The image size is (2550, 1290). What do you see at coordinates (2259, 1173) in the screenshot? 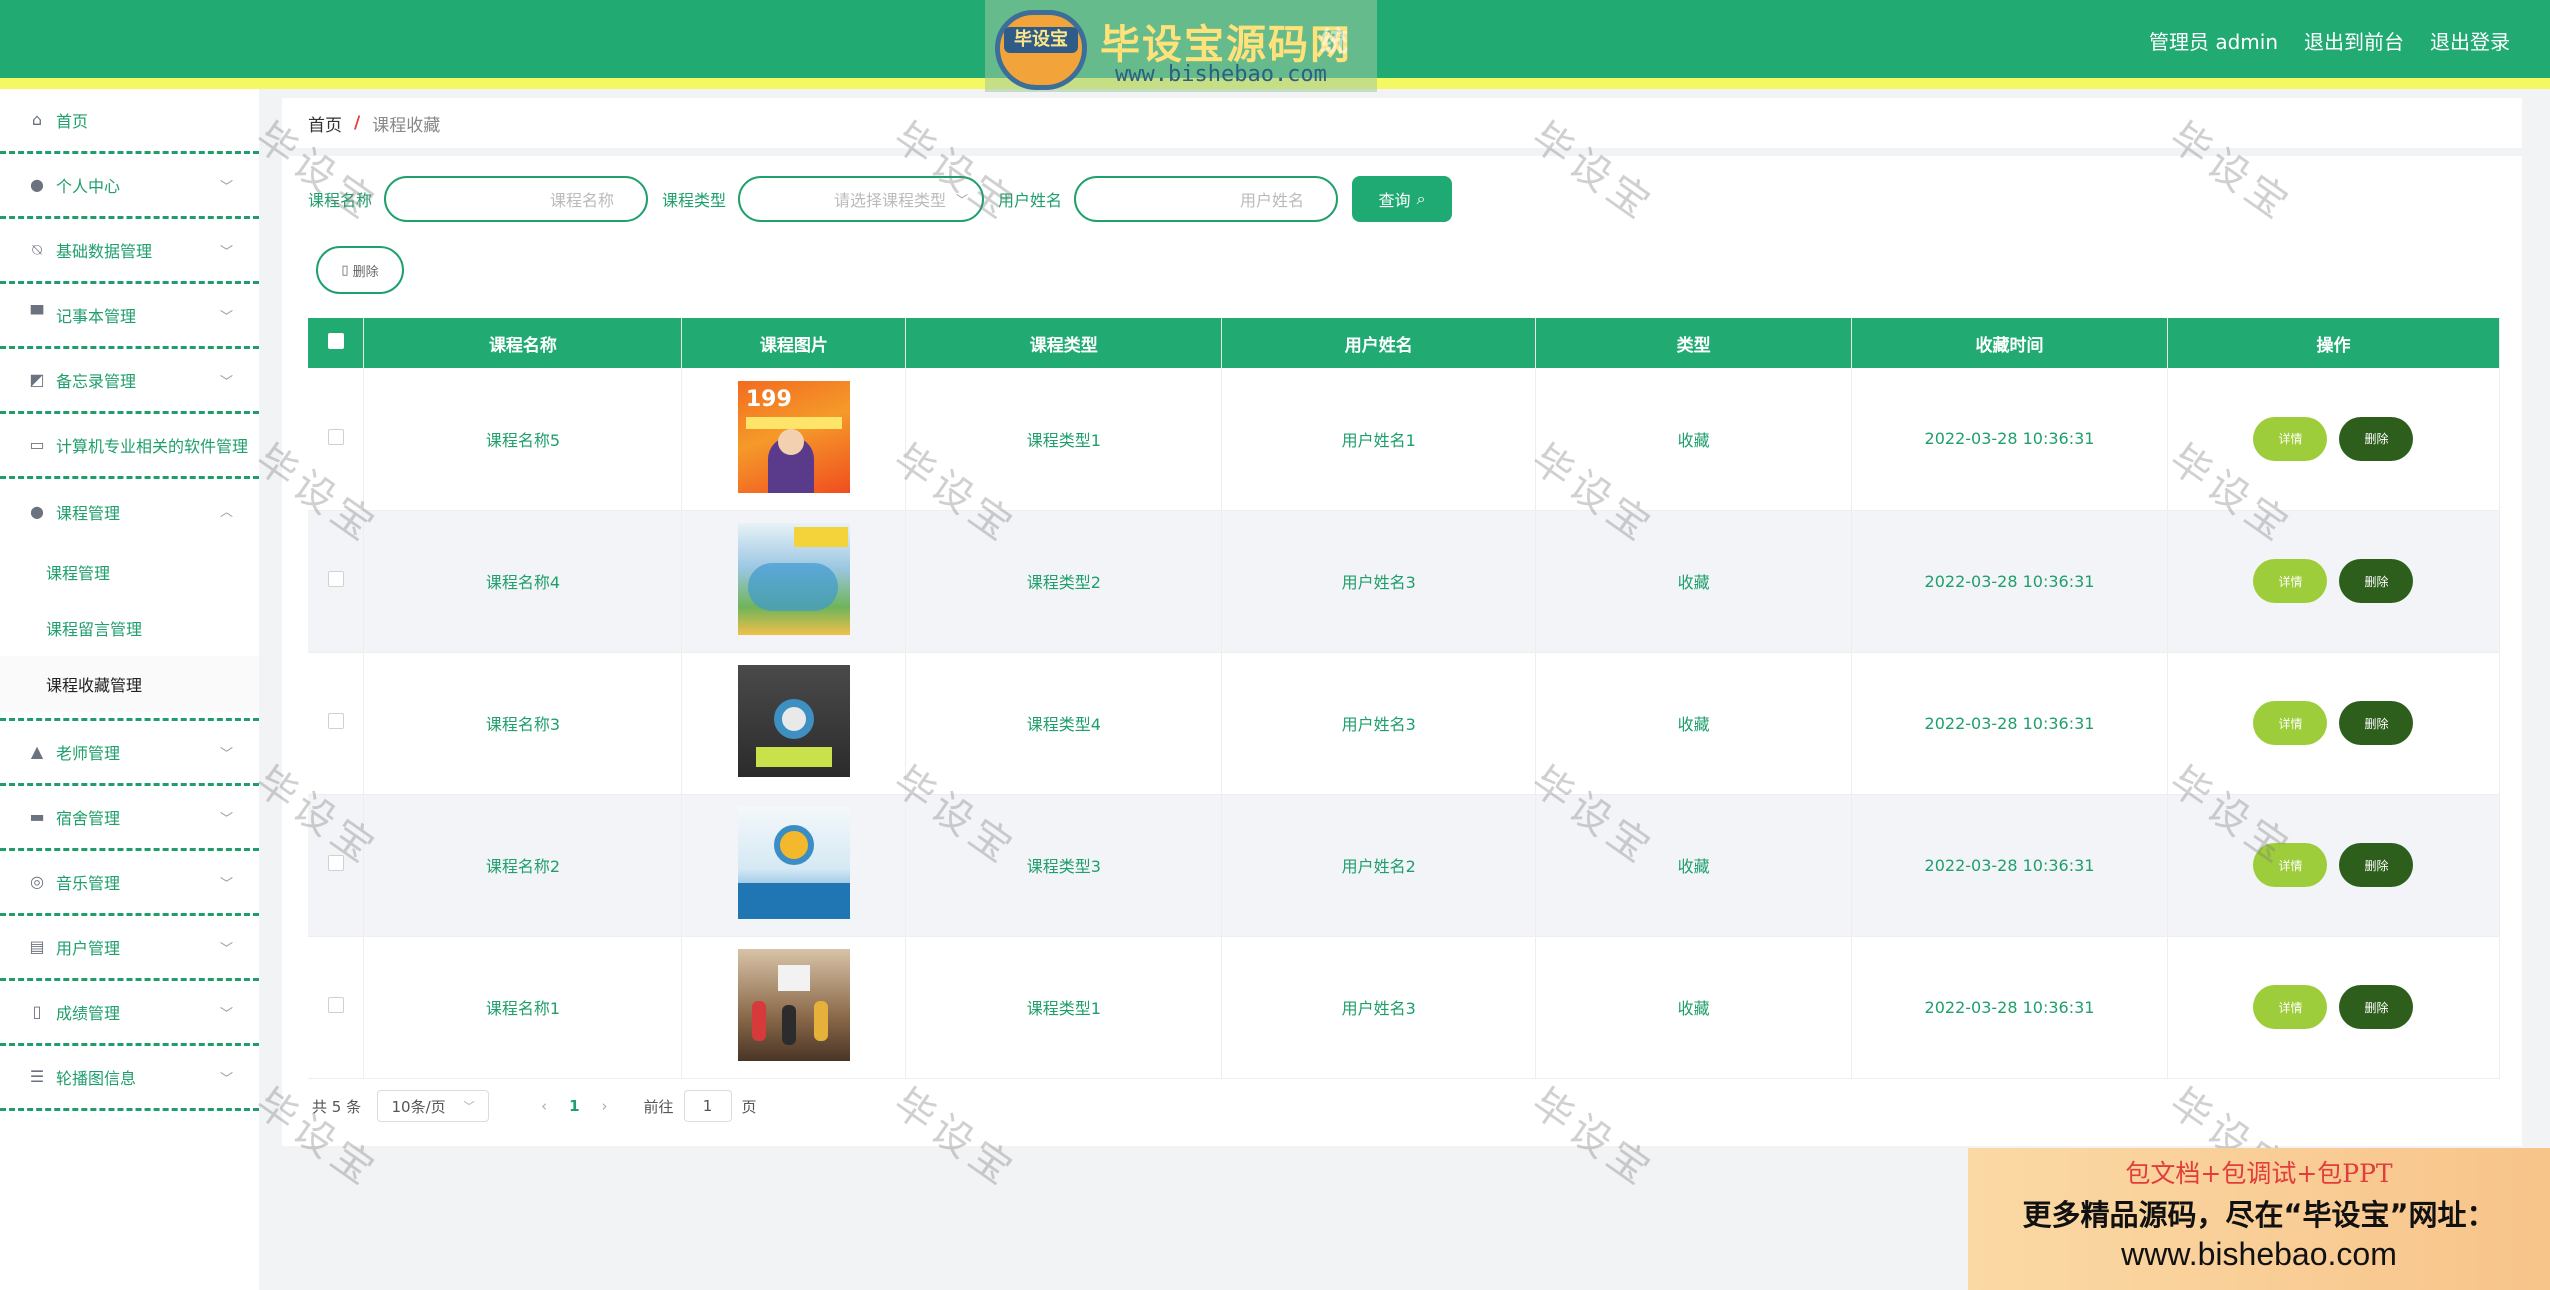
I see `promo-line-1: 包文档+包调试+包PPT` at bounding box center [2259, 1173].